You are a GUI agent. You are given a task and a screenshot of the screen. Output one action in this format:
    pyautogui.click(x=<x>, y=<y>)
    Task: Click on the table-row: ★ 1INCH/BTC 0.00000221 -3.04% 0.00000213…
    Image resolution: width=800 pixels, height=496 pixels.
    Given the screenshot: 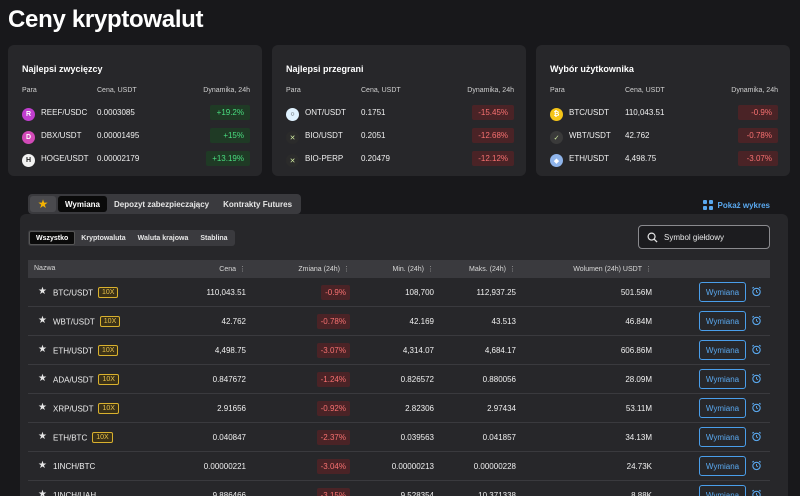 What is the action you would take?
    pyautogui.click(x=399, y=466)
    